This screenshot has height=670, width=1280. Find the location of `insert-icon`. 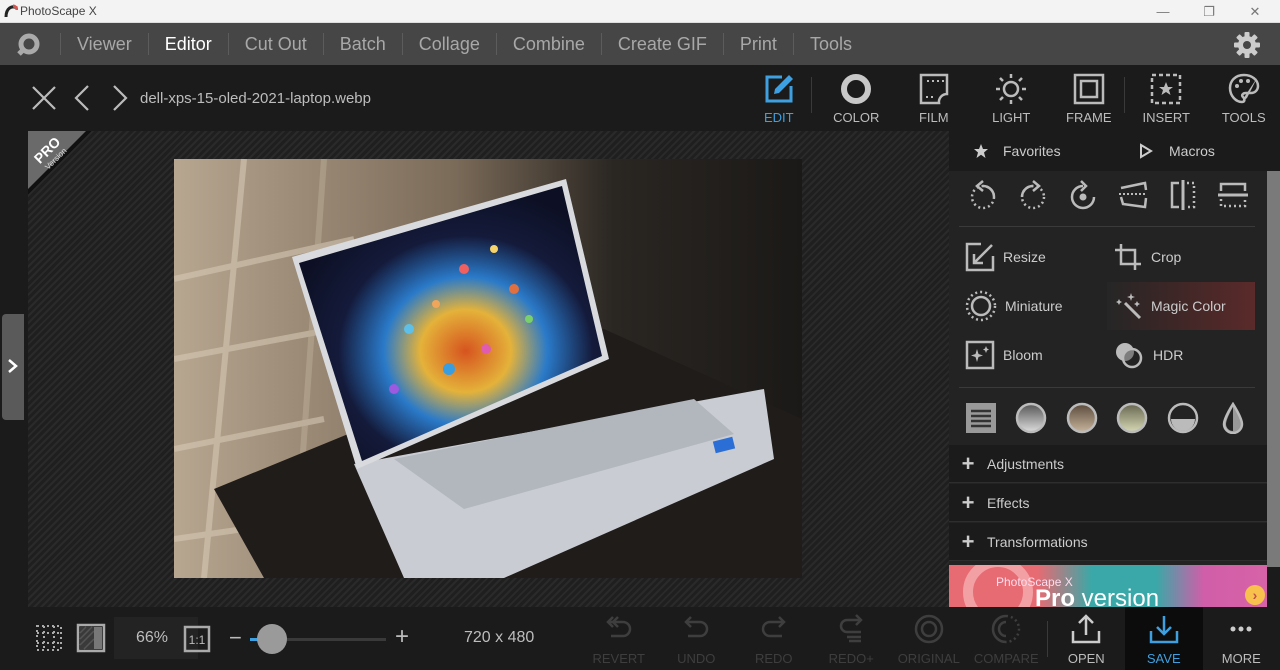

insert-icon is located at coordinates (1166, 89).